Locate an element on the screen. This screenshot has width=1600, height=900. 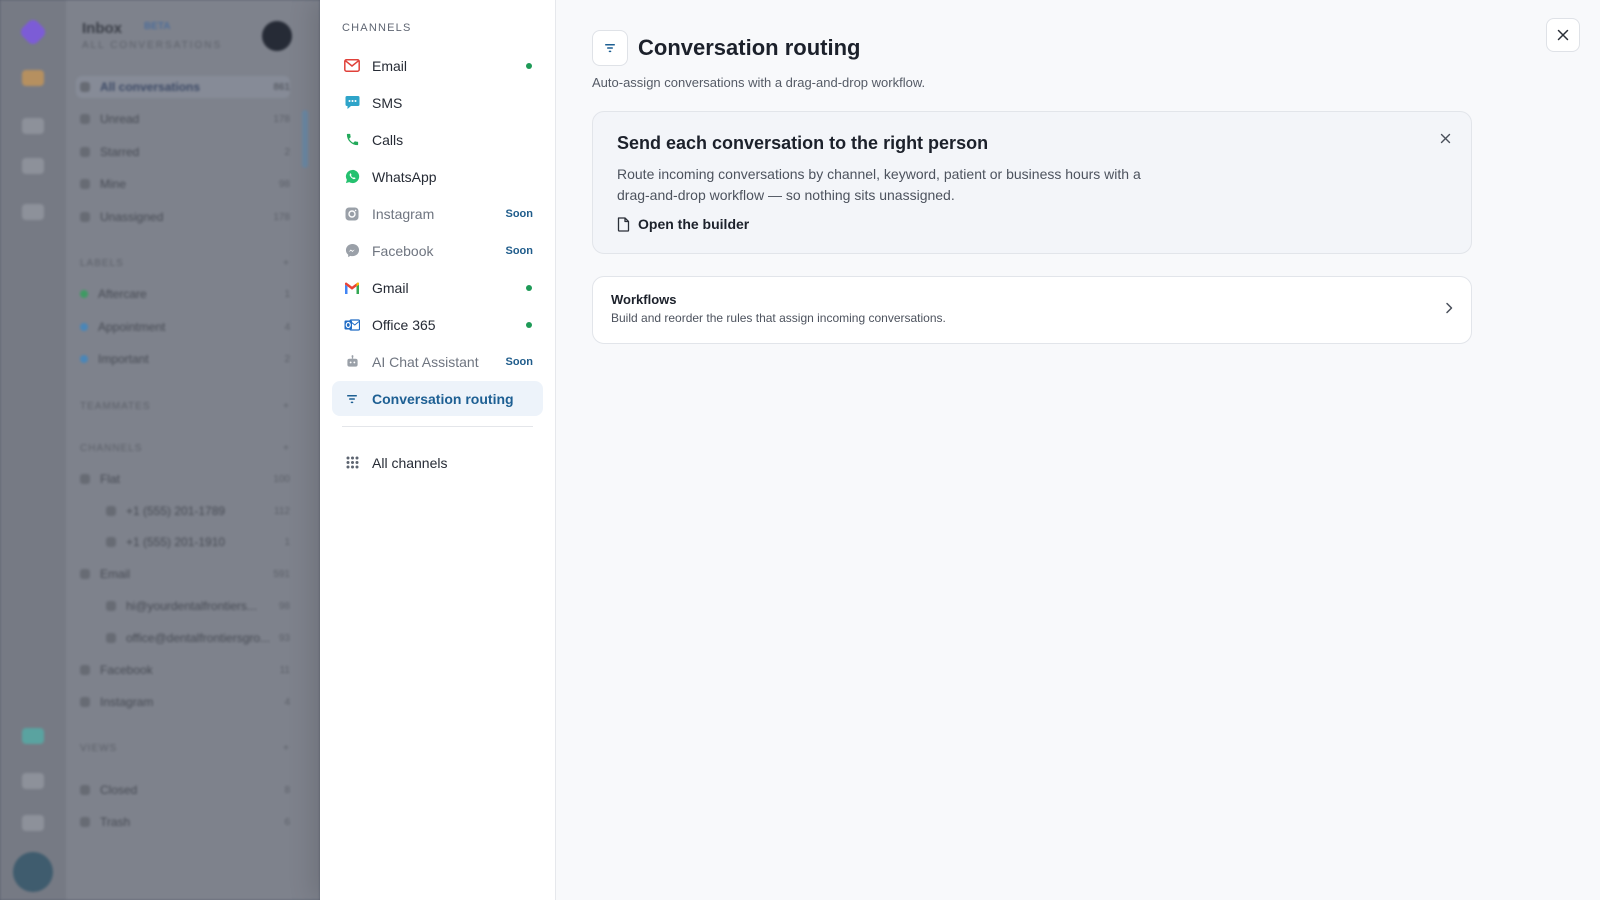
sidebar-row: office@dentalfrontiersgro... 93 is located at coordinates (198, 638).